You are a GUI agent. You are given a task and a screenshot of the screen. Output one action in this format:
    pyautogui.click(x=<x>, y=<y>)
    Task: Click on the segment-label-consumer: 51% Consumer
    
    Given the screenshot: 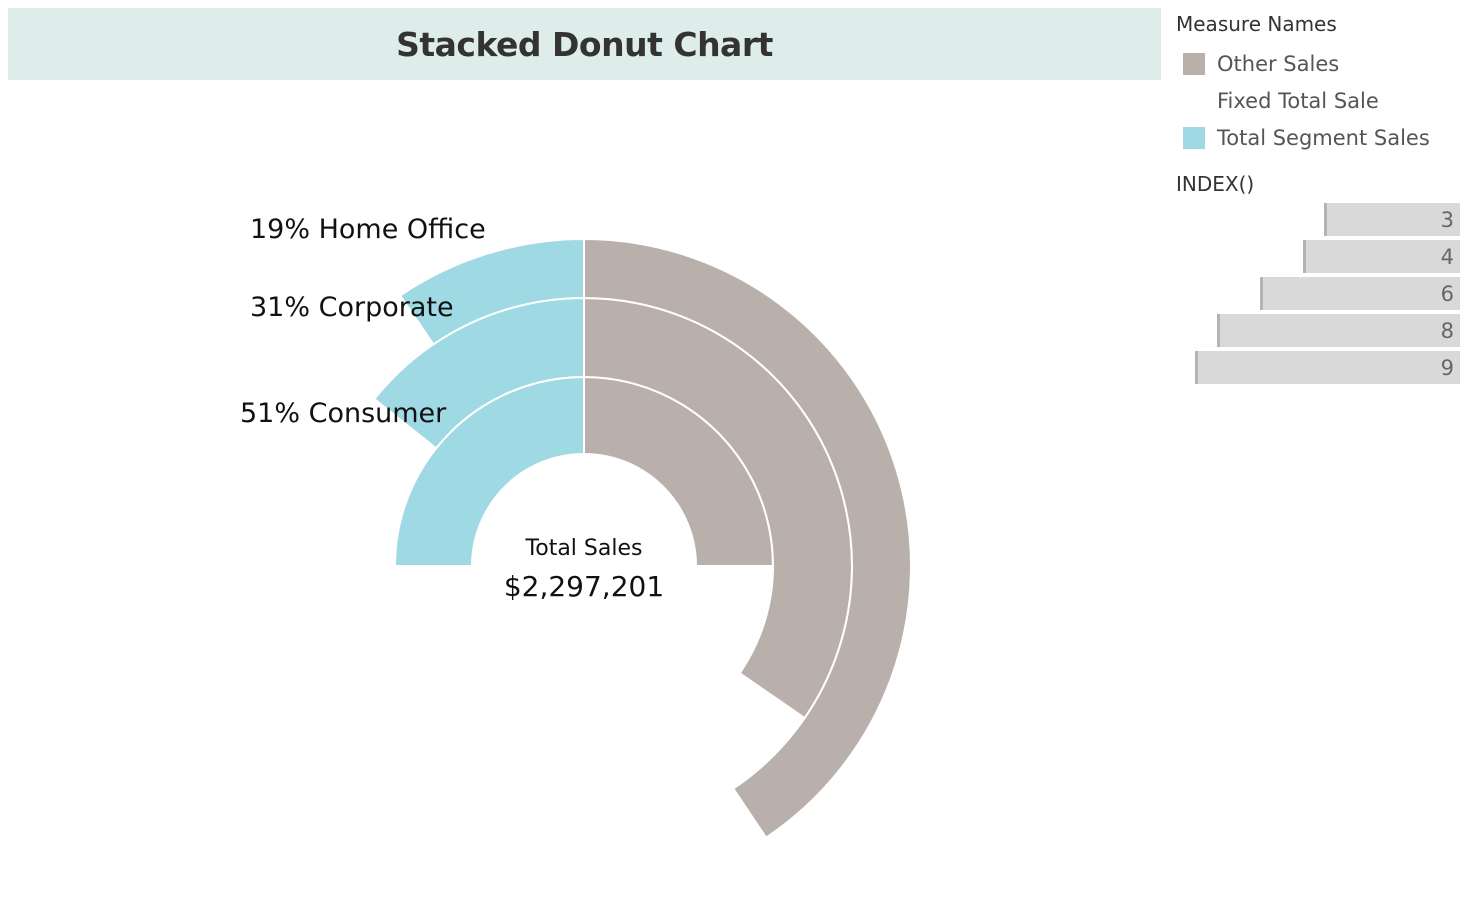 What is the action you would take?
    pyautogui.click(x=343, y=413)
    